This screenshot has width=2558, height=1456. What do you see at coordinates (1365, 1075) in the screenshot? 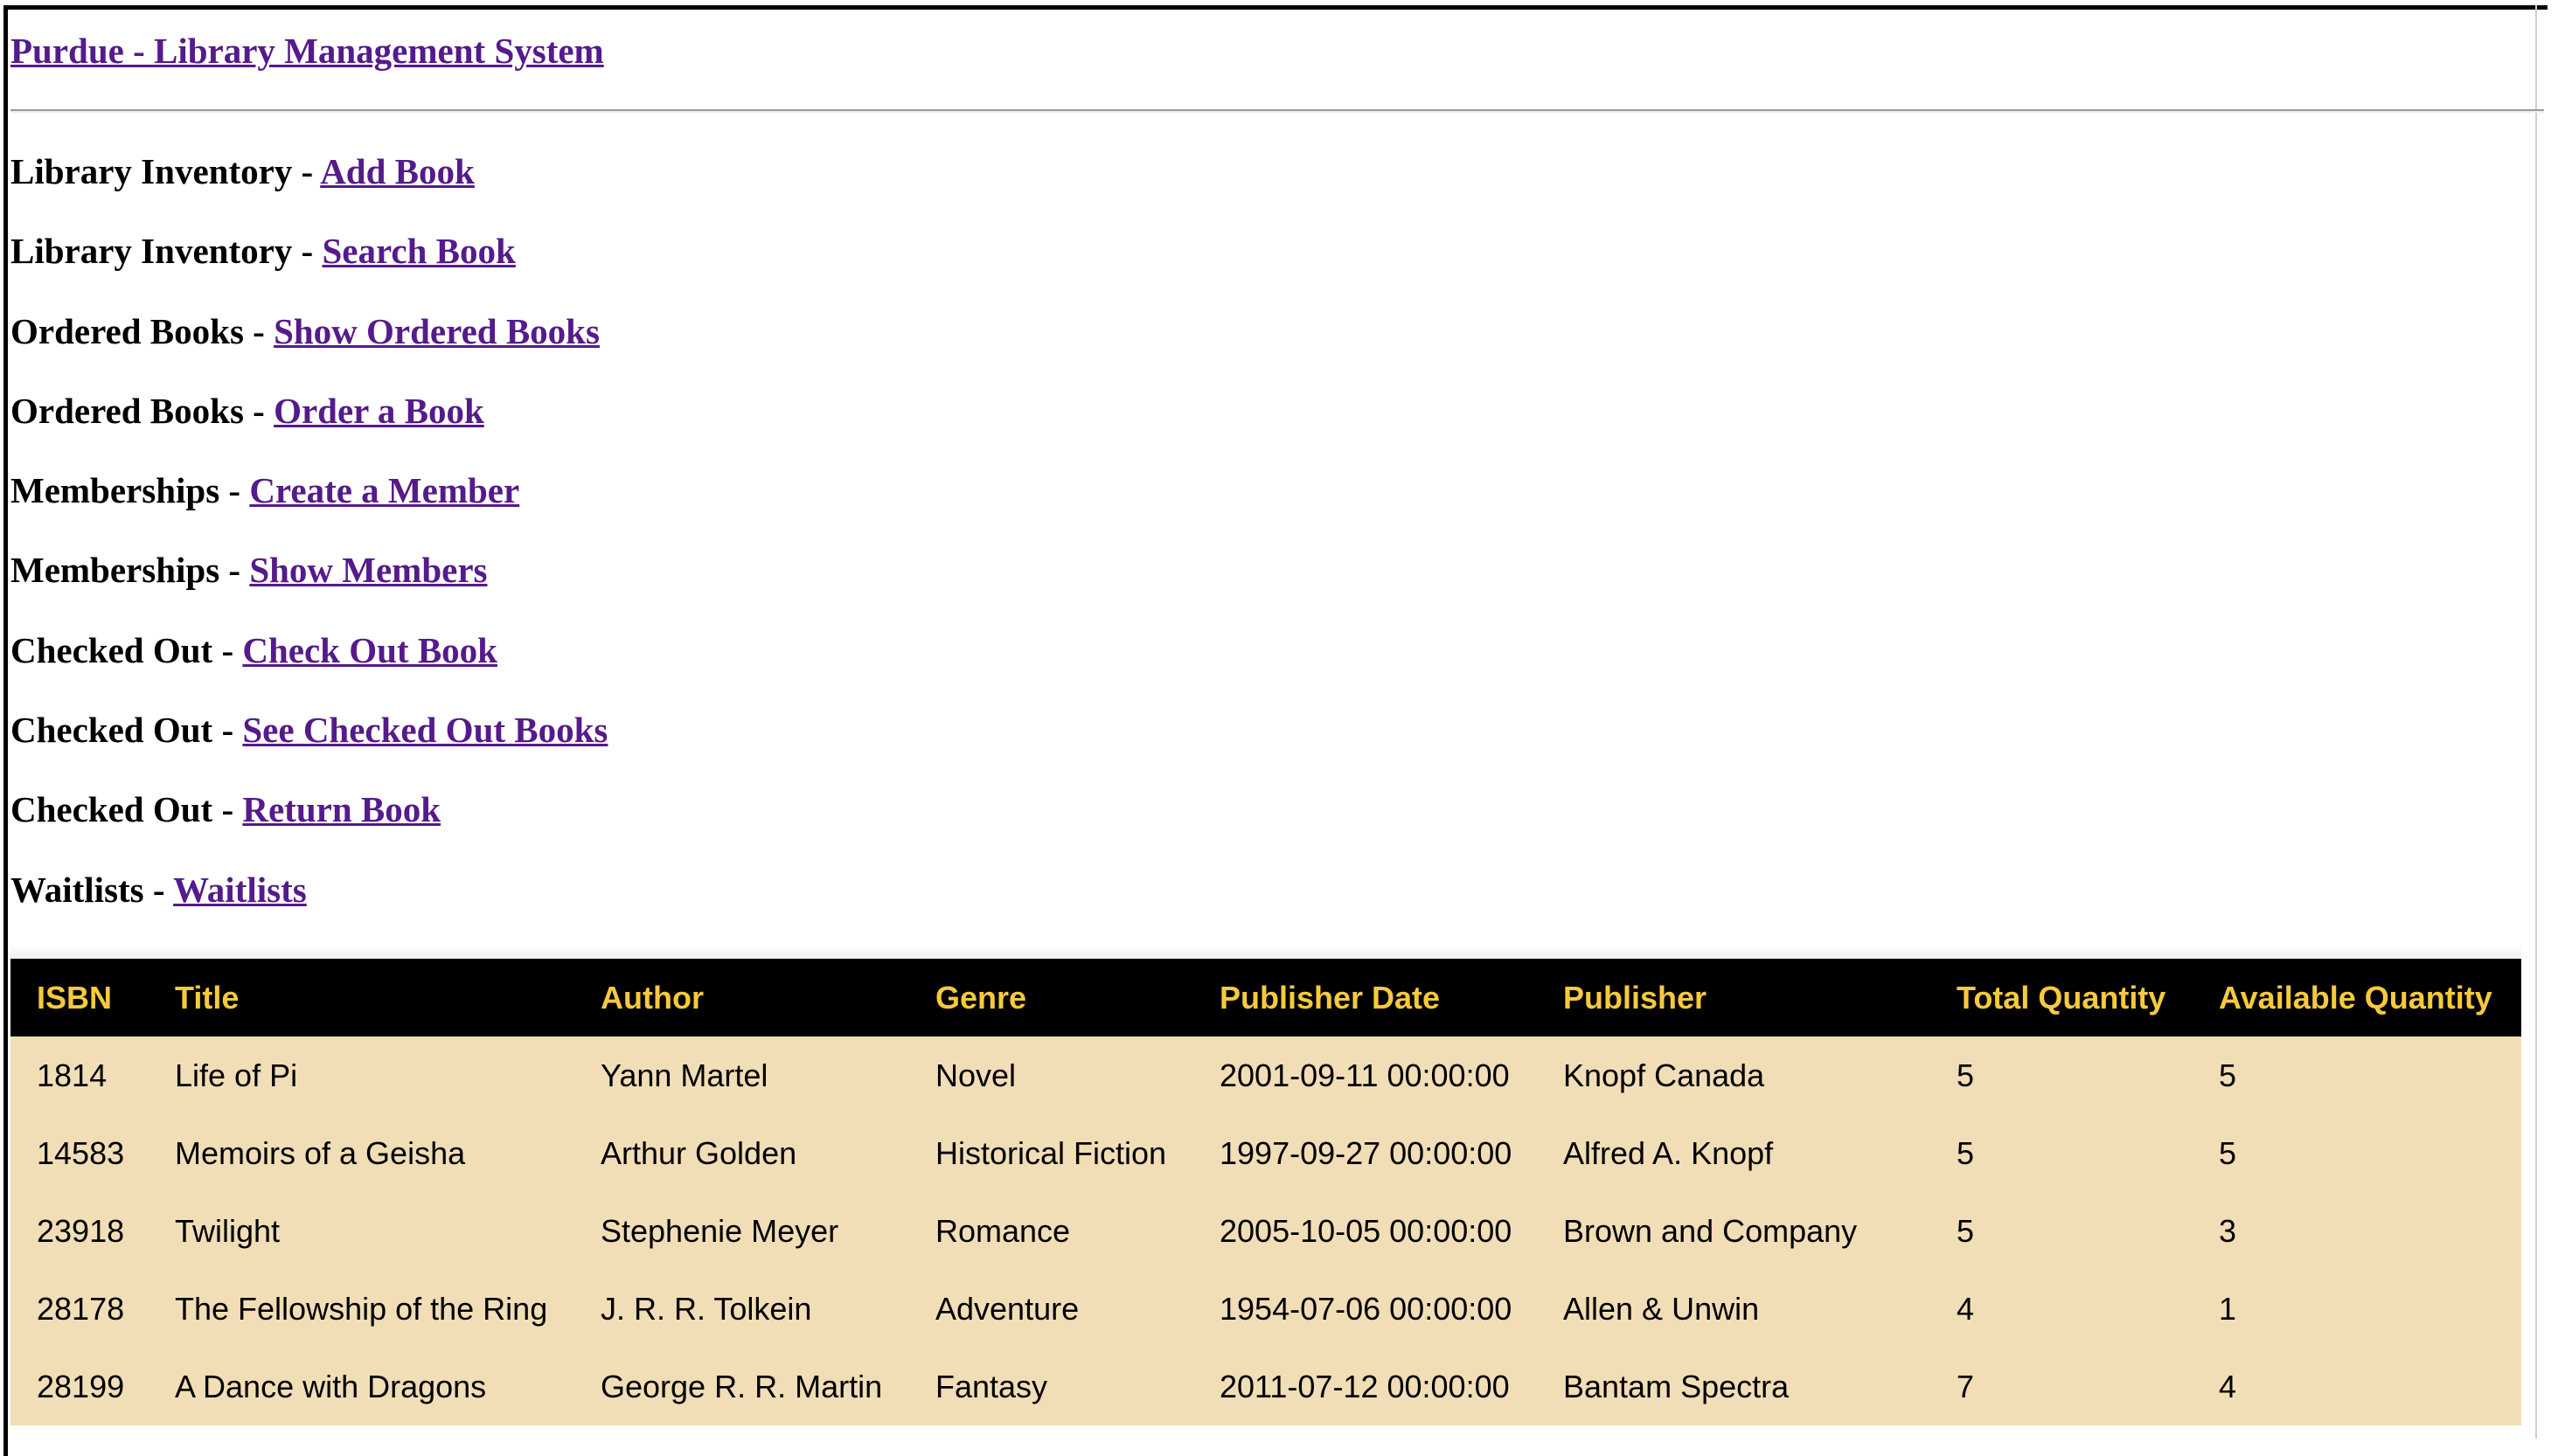
I see `table-cell: 2001-09-11 00:00:00` at bounding box center [1365, 1075].